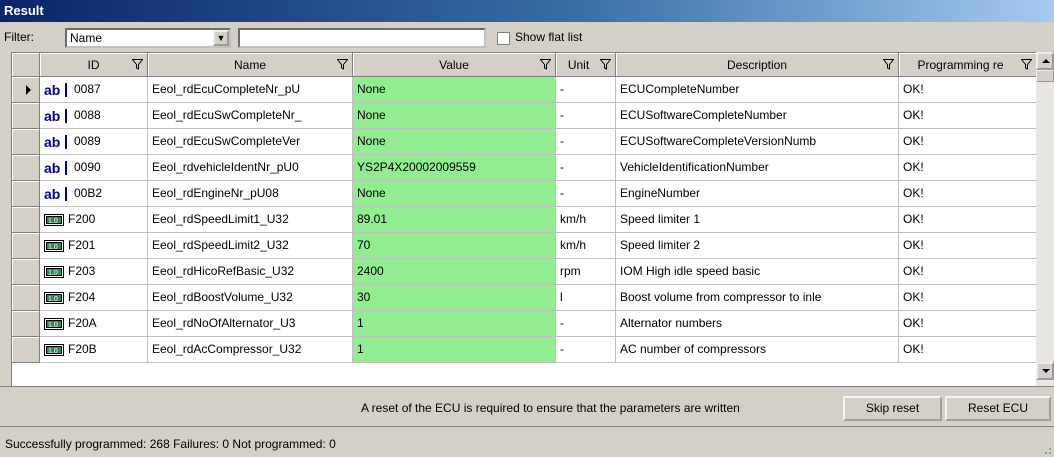 The image size is (1054, 457). I want to click on cell-name: Eeol_rdEcuSwCompleteNr_, so click(250, 116).